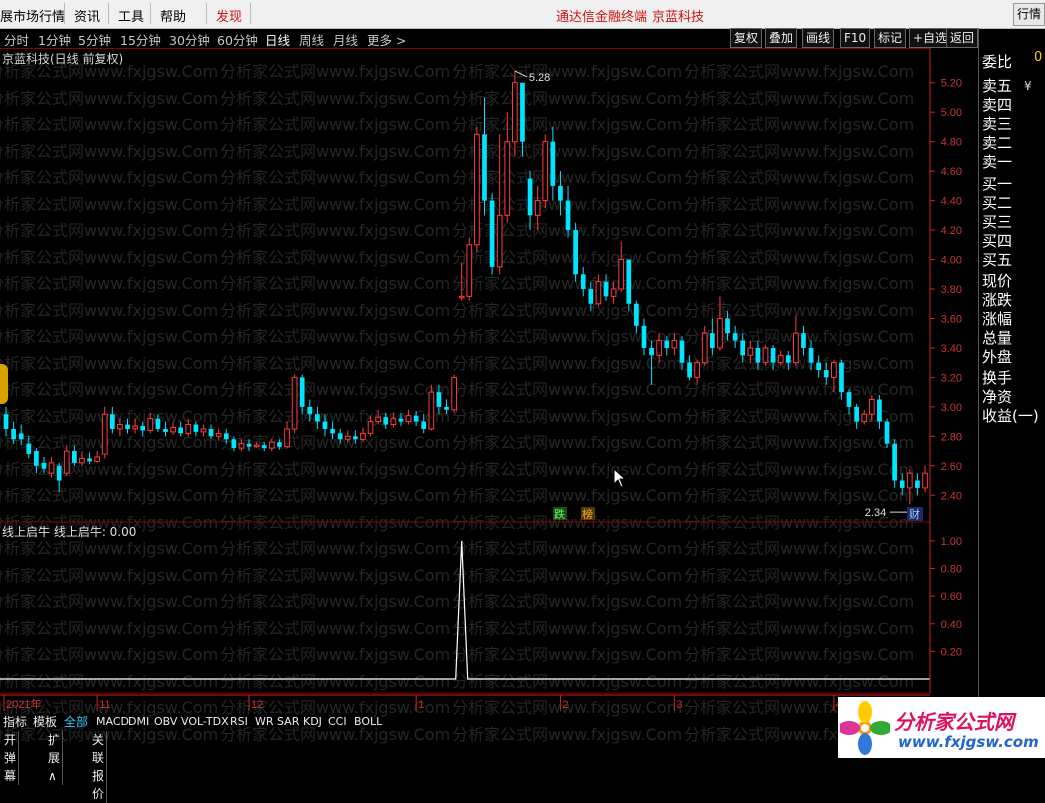 This screenshot has width=1045, height=803. What do you see at coordinates (951, 542) in the screenshot?
I see `indicator-y-tick-label: 1.00` at bounding box center [951, 542].